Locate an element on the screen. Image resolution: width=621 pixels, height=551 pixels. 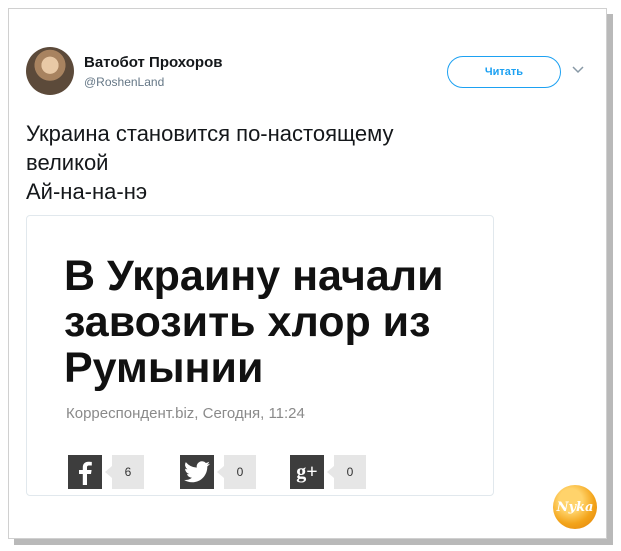
twitter-icon is located at coordinates (197, 472).